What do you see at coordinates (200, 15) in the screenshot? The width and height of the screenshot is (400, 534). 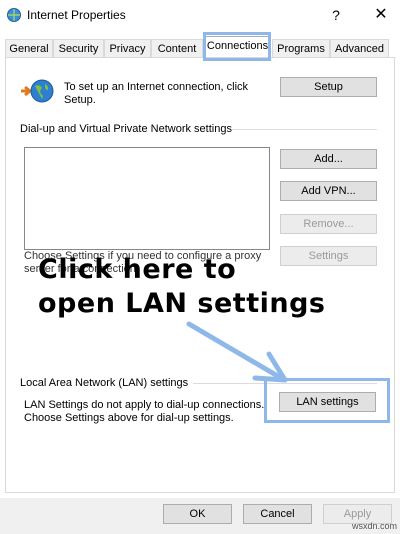 I see `title-bar: Internet Properties ? ✕` at bounding box center [200, 15].